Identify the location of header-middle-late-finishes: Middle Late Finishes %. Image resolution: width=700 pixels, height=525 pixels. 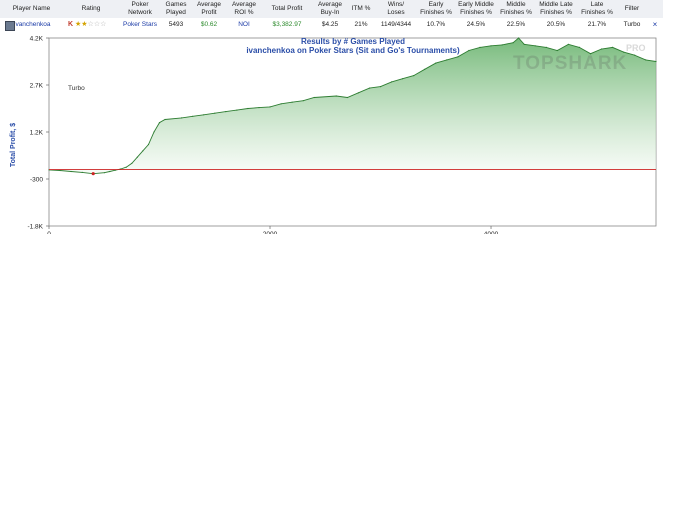
(556, 9).